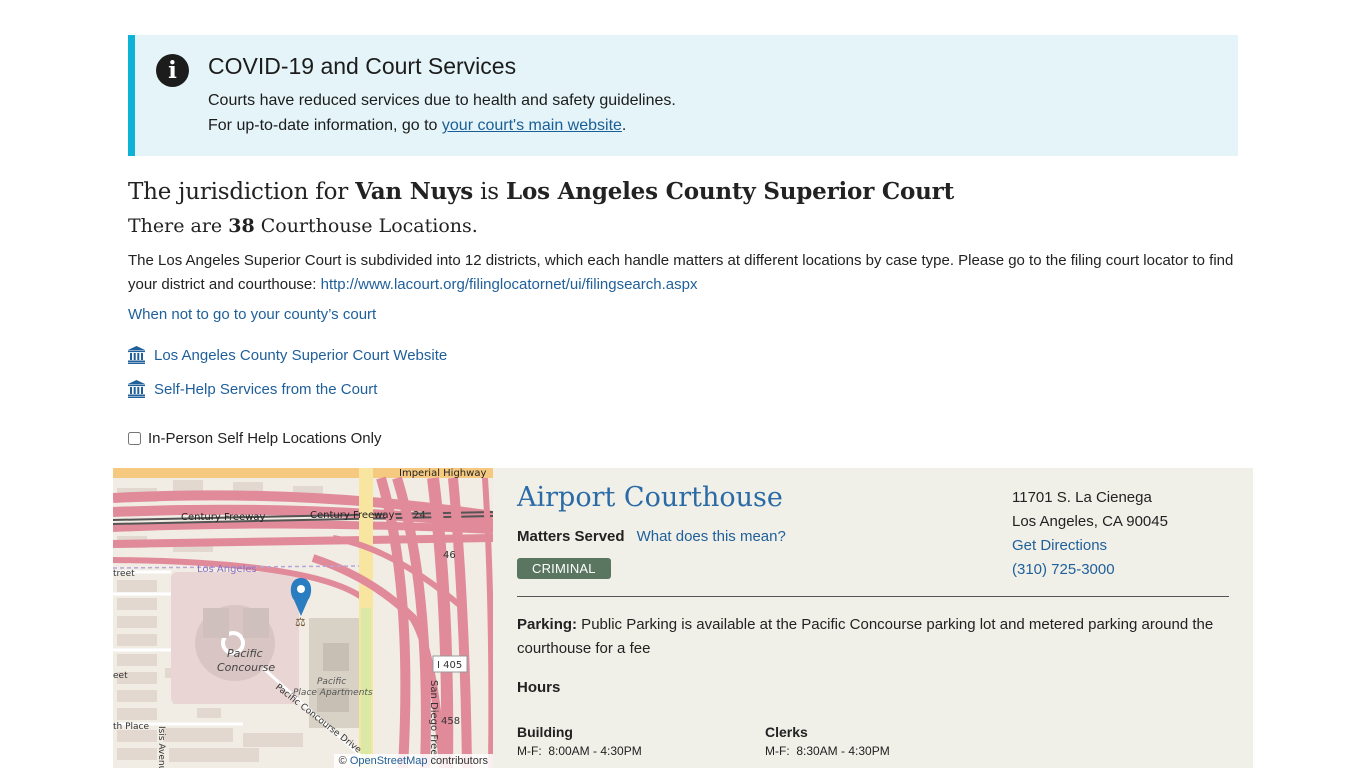 The width and height of the screenshot is (1366, 768). What do you see at coordinates (1090, 521) in the screenshot?
I see `address-line-2: Los Angeles, CA 90045` at bounding box center [1090, 521].